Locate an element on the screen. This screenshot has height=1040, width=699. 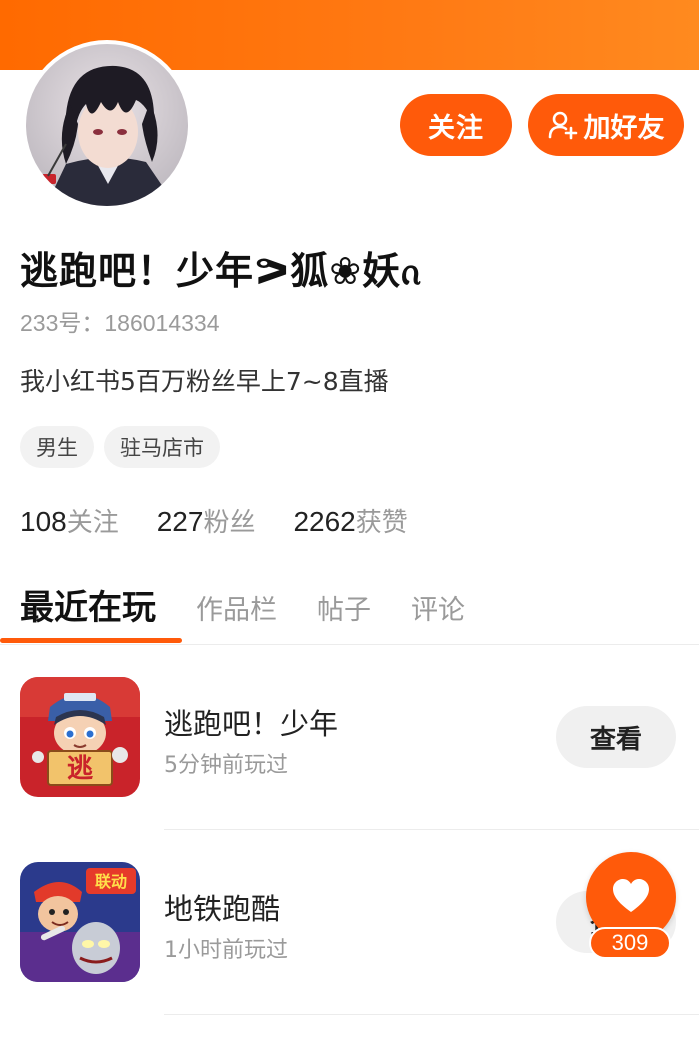
stat-likes: 2262获赞 is located at coordinates (350, 520).